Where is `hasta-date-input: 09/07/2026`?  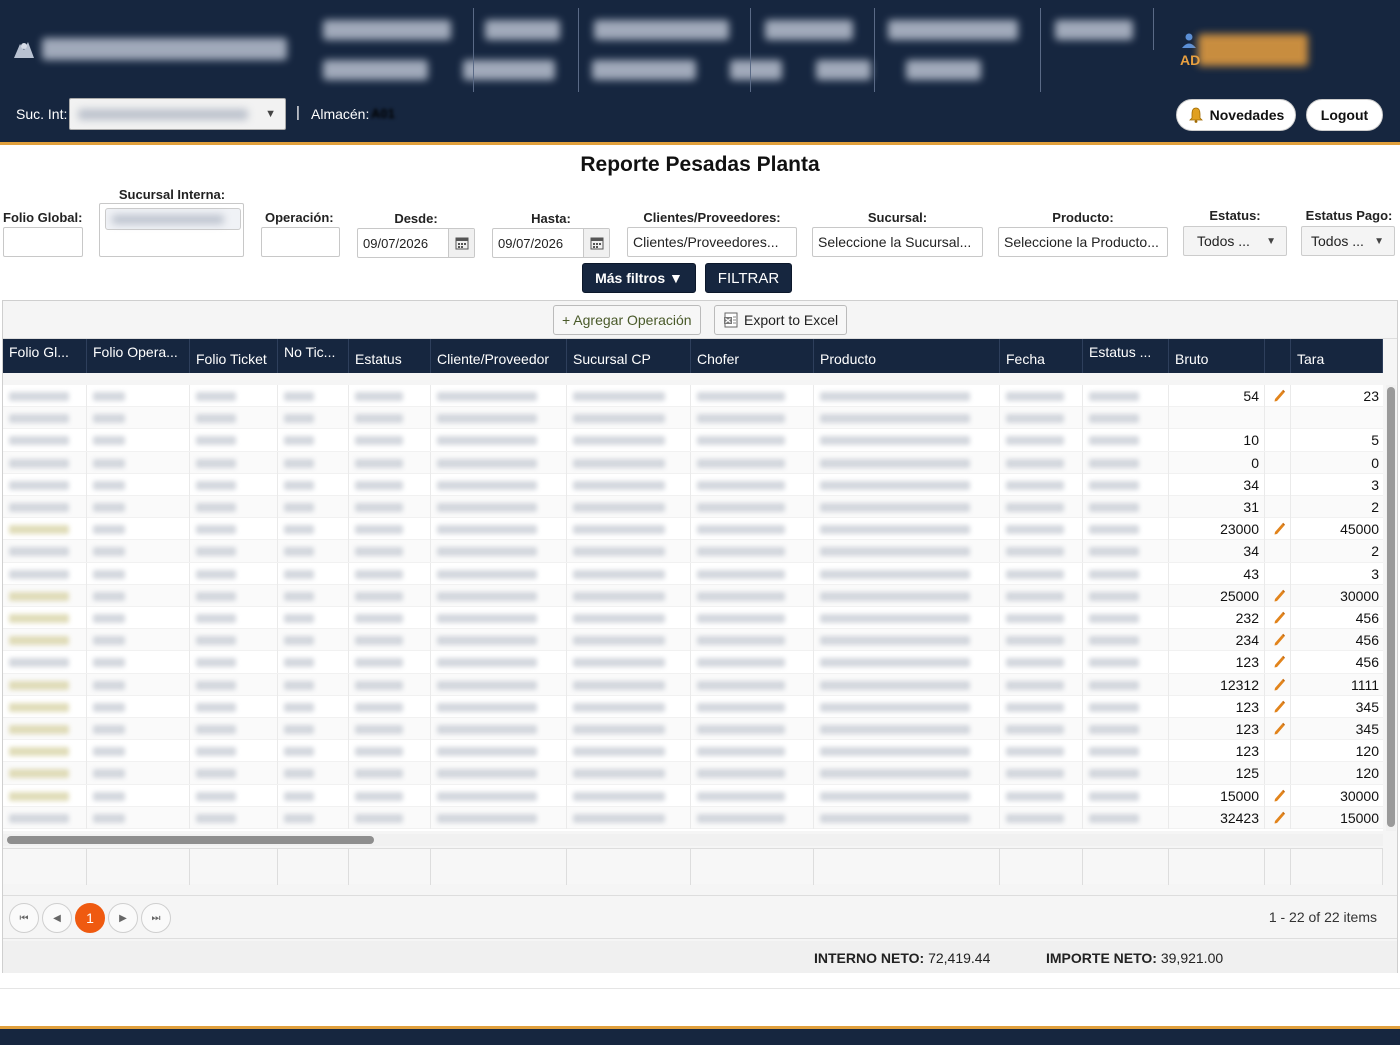 hasta-date-input: 09/07/2026 is located at coordinates (551, 243).